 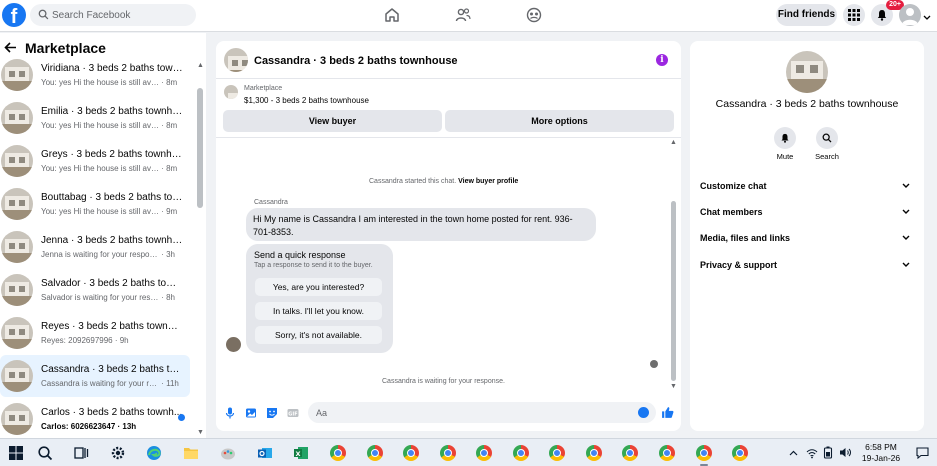 What do you see at coordinates (122, 15) in the screenshot?
I see `search-input` at bounding box center [122, 15].